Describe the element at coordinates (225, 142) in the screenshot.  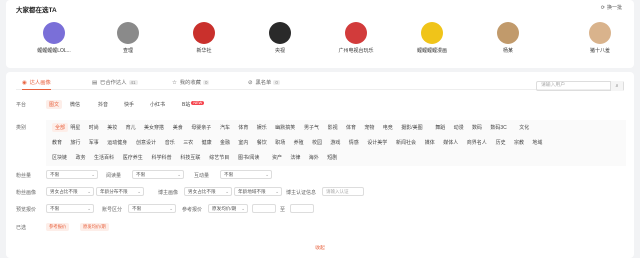
I see `category-option: 金融` at that location.